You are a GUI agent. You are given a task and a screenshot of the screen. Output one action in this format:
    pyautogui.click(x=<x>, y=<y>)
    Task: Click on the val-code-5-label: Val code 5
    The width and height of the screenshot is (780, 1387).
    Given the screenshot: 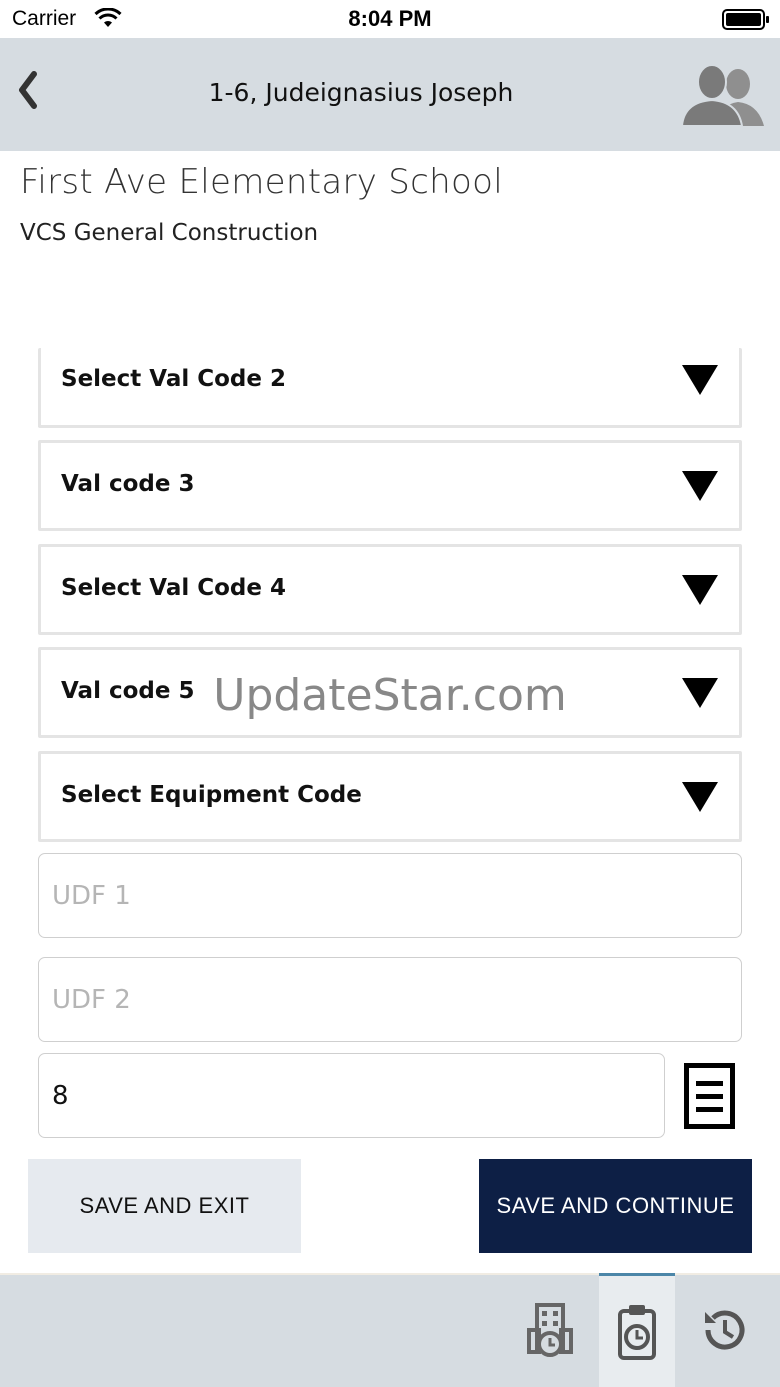 What is the action you would take?
    pyautogui.click(x=128, y=691)
    